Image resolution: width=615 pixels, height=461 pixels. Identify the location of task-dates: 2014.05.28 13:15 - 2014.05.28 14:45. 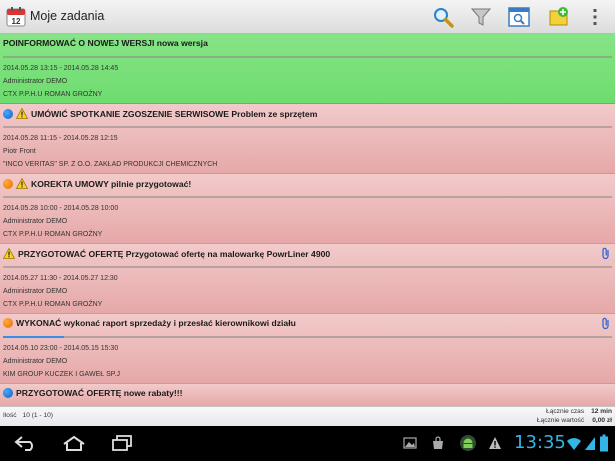
(61, 68).